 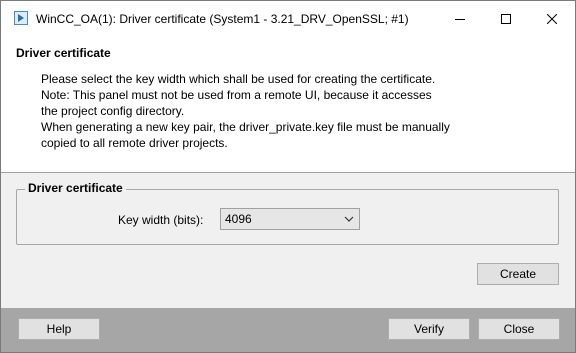 I want to click on maximize-button, so click(x=506, y=19).